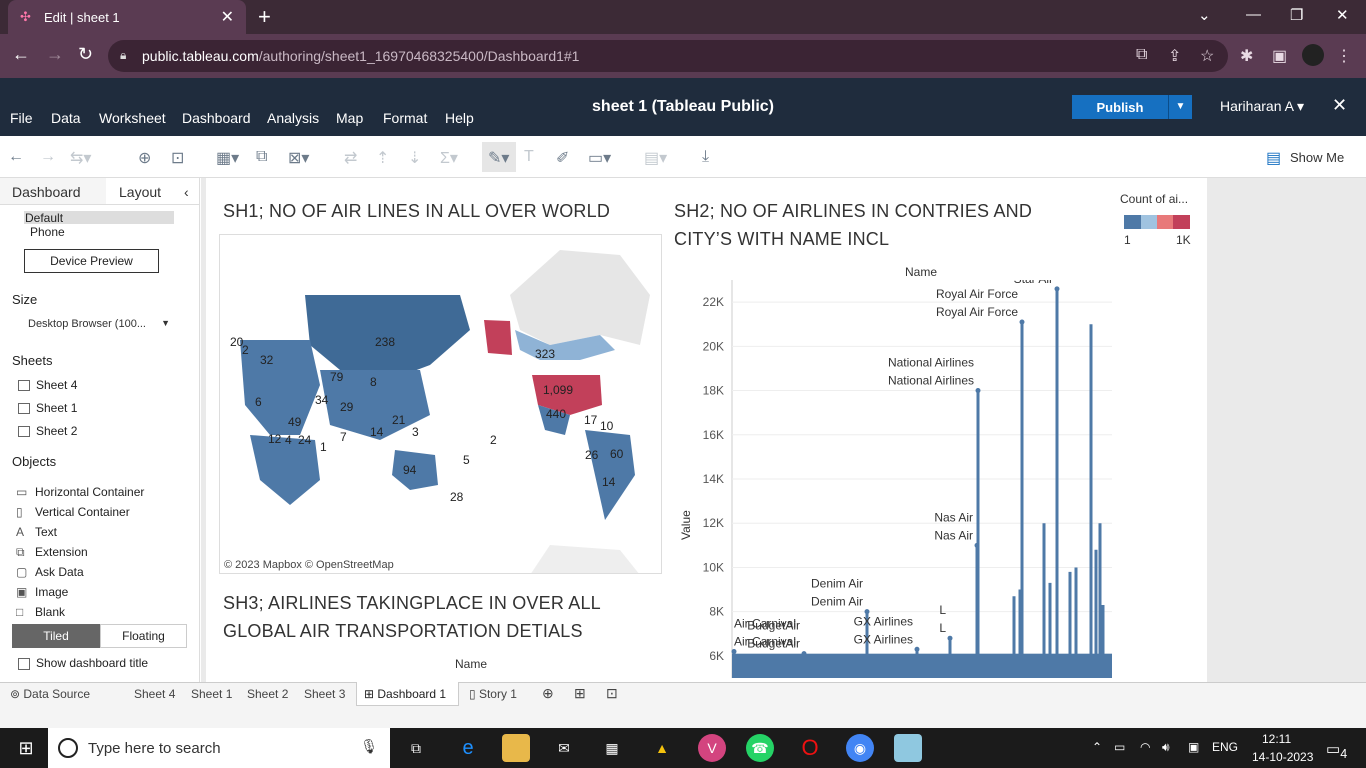  I want to click on tab-search-icon: ⌄, so click(1204, 15).